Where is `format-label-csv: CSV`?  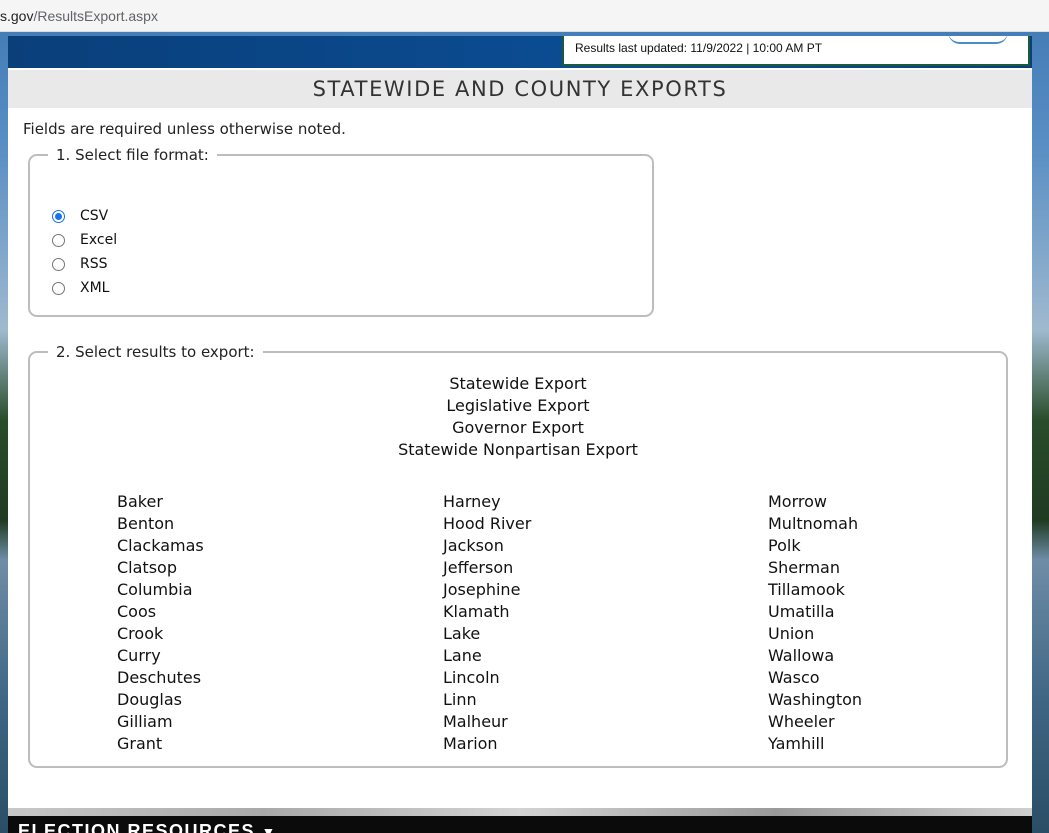
format-label-csv: CSV is located at coordinates (94, 216).